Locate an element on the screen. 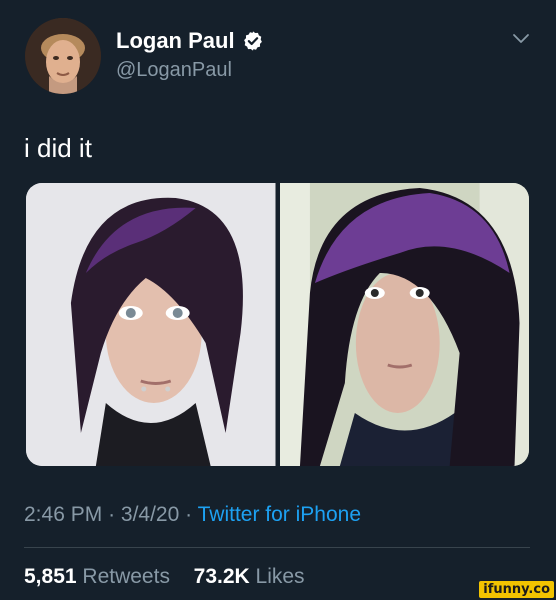 Image resolution: width=556 pixels, height=600 pixels. avatar-image is located at coordinates (63, 56).